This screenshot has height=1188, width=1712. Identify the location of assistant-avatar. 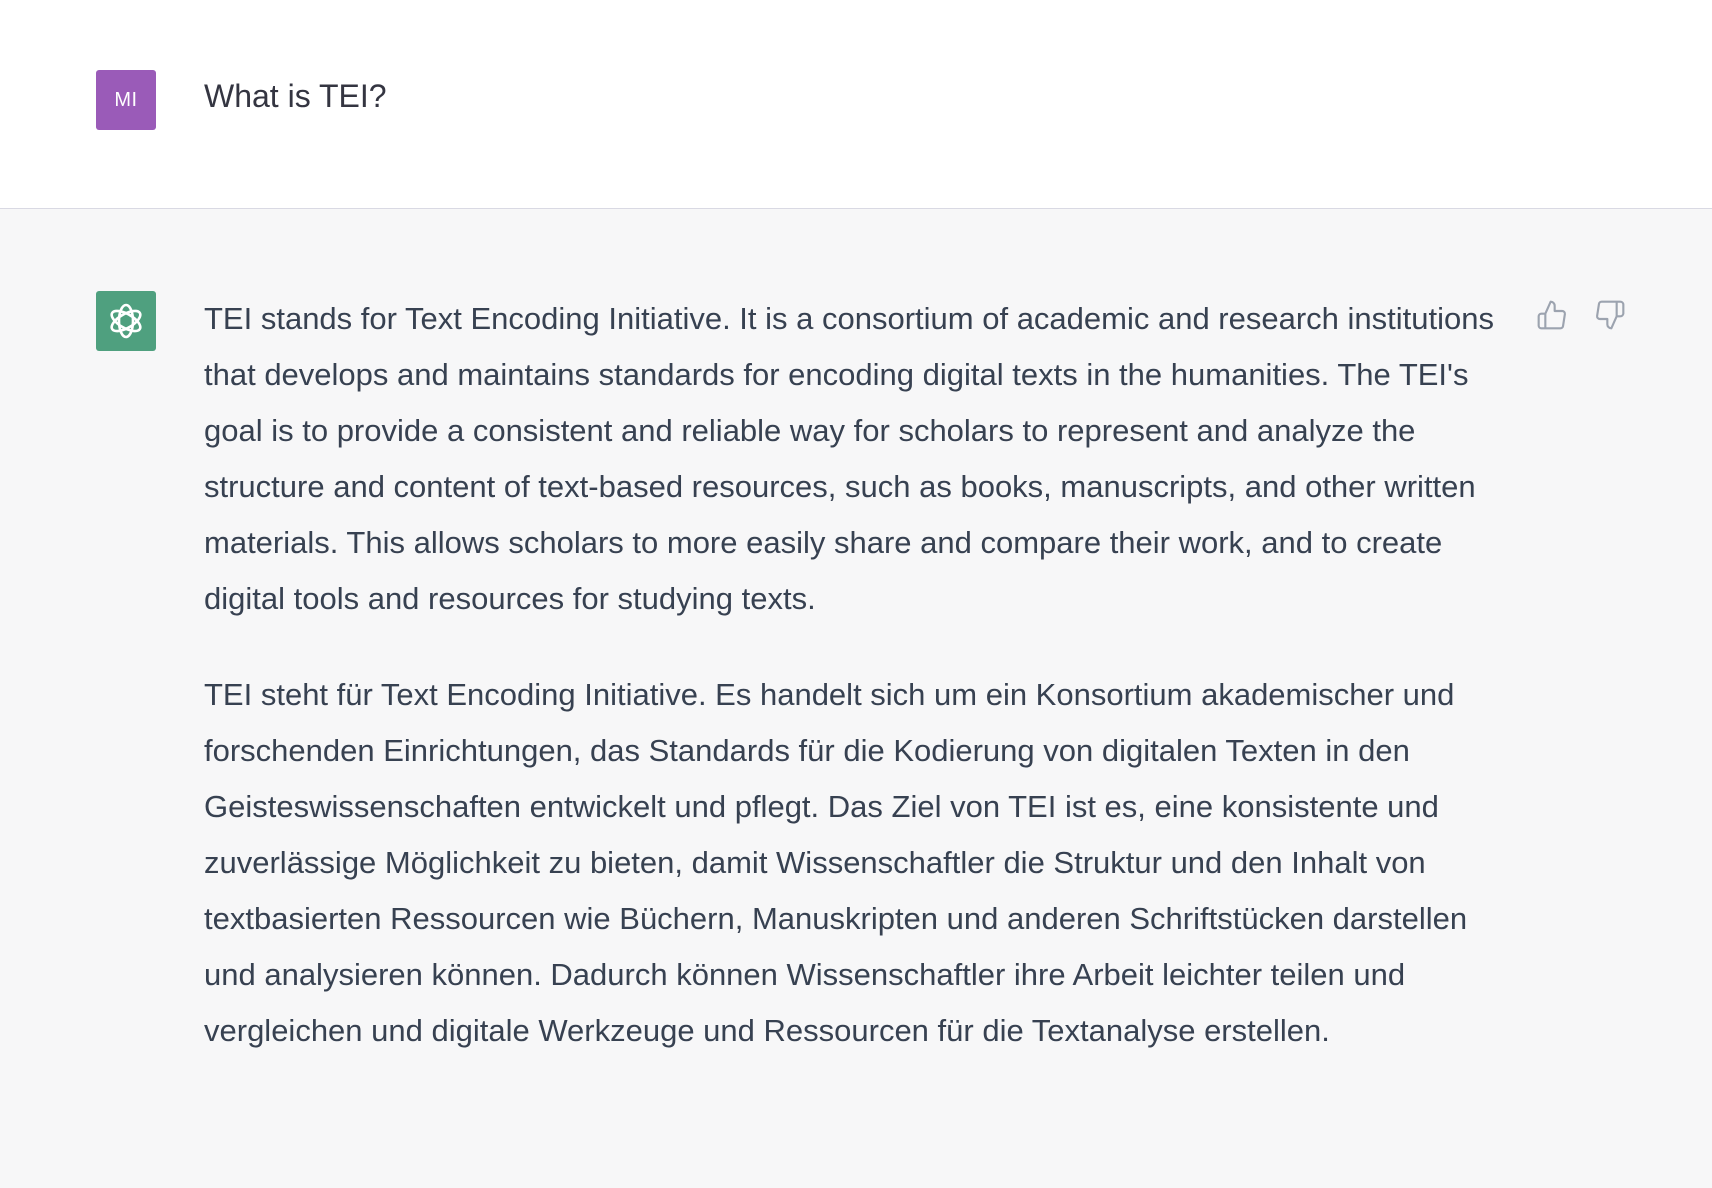
(126, 321).